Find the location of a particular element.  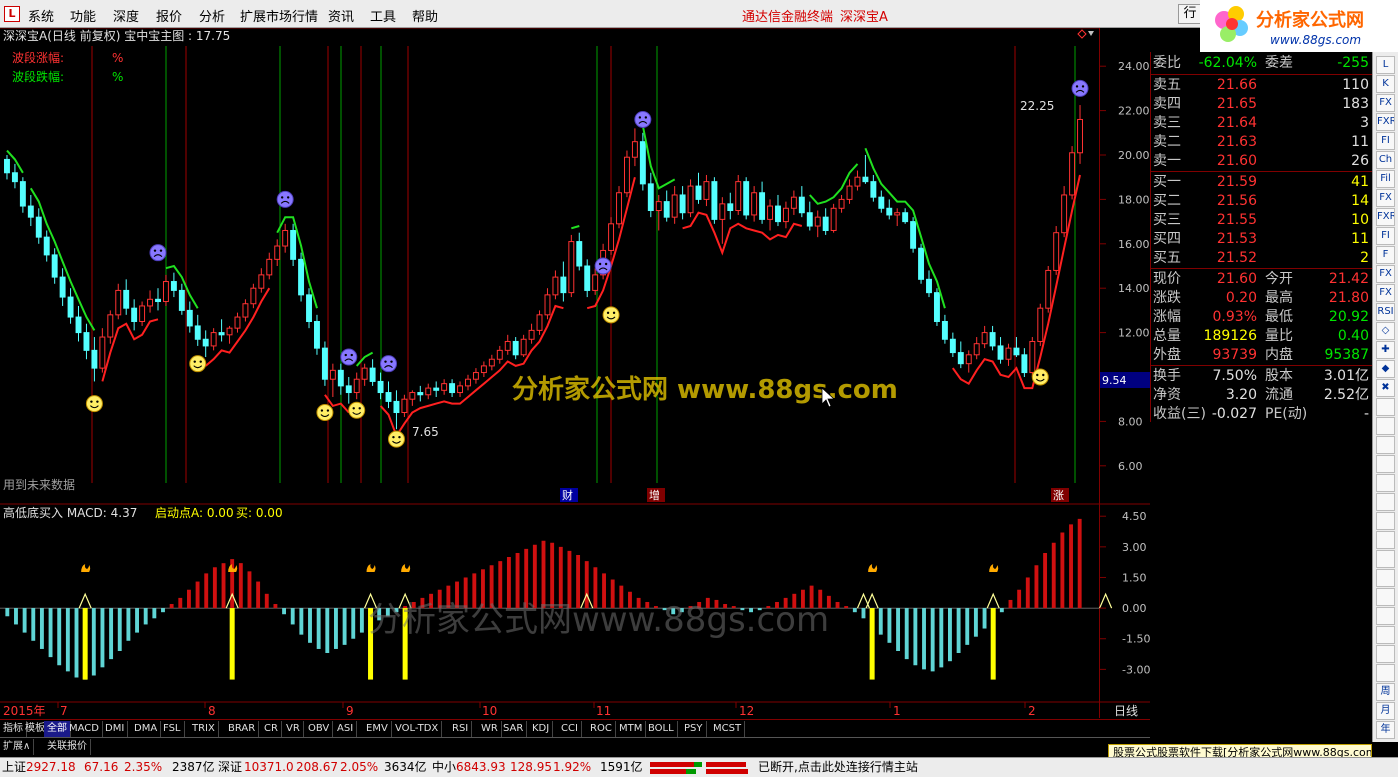

tab-indicator: OBV is located at coordinates (319, 729).